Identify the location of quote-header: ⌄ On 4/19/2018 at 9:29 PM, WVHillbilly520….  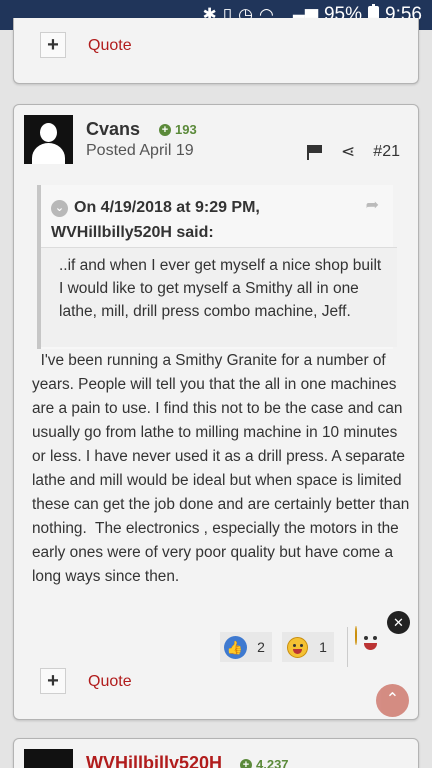
(216, 220).